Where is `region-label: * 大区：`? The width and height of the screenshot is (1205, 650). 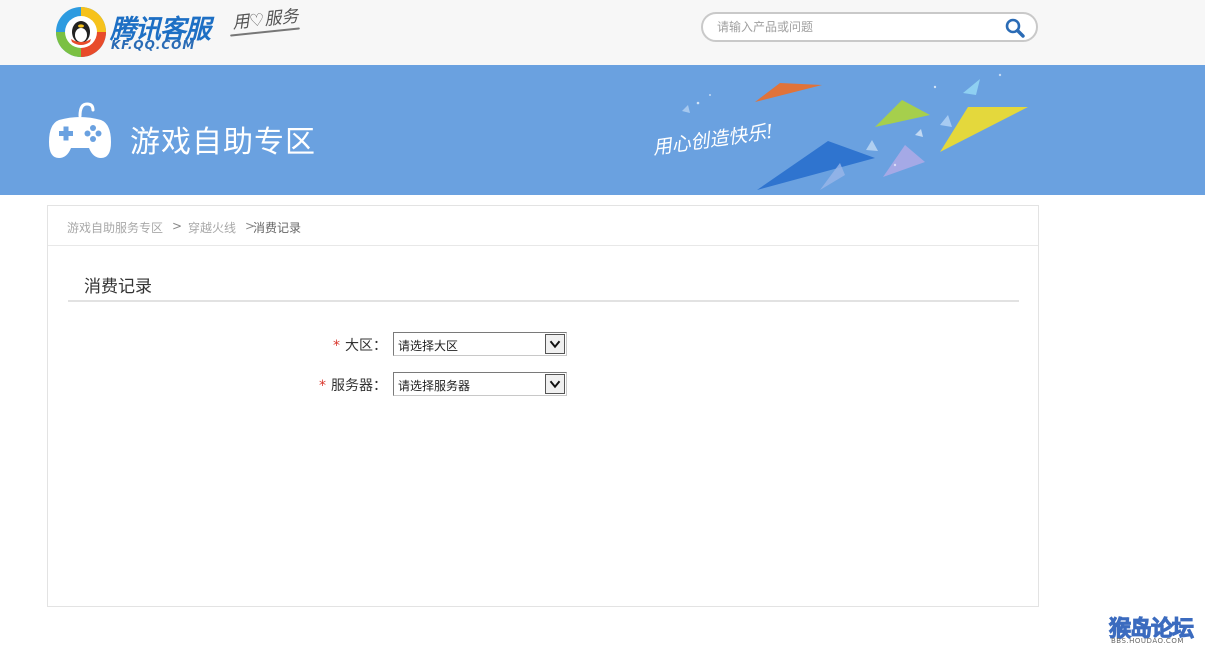 region-label: * 大区： is located at coordinates (360, 345).